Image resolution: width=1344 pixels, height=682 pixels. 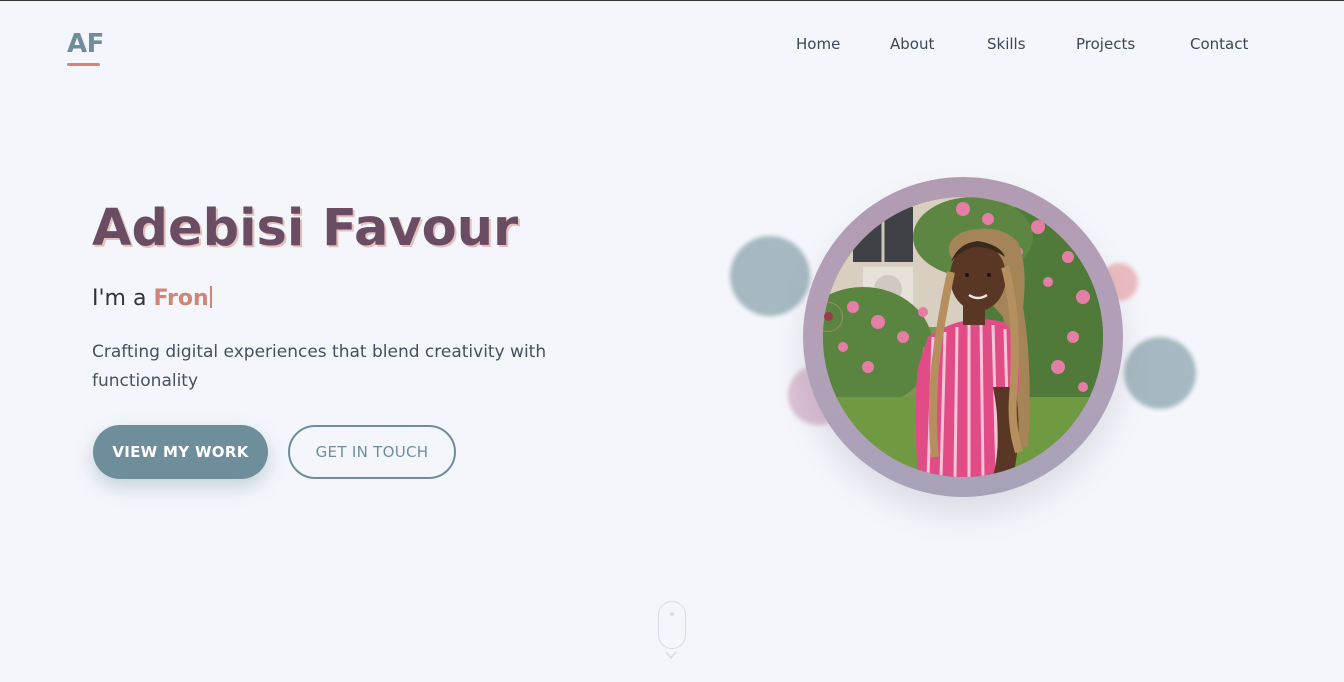 I want to click on typing-cursor, so click(x=210, y=297).